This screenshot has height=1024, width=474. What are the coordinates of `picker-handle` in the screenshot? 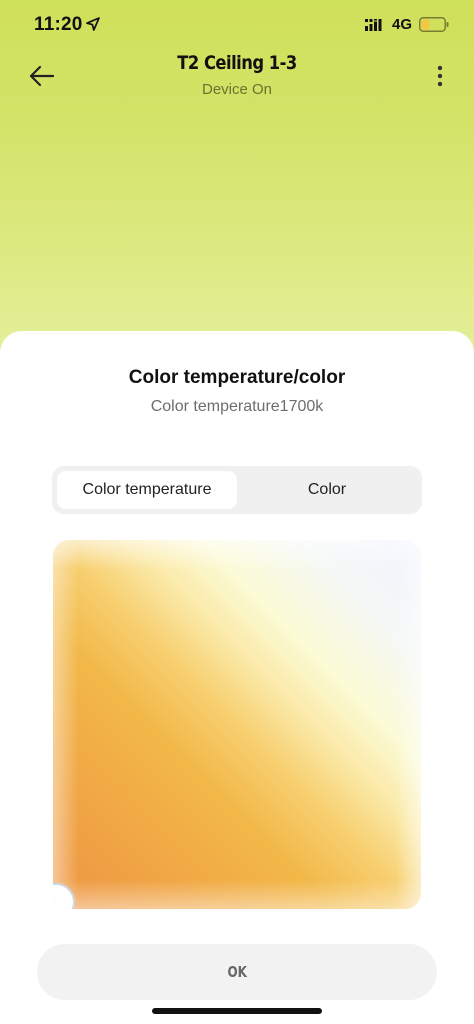 It's located at (63, 897).